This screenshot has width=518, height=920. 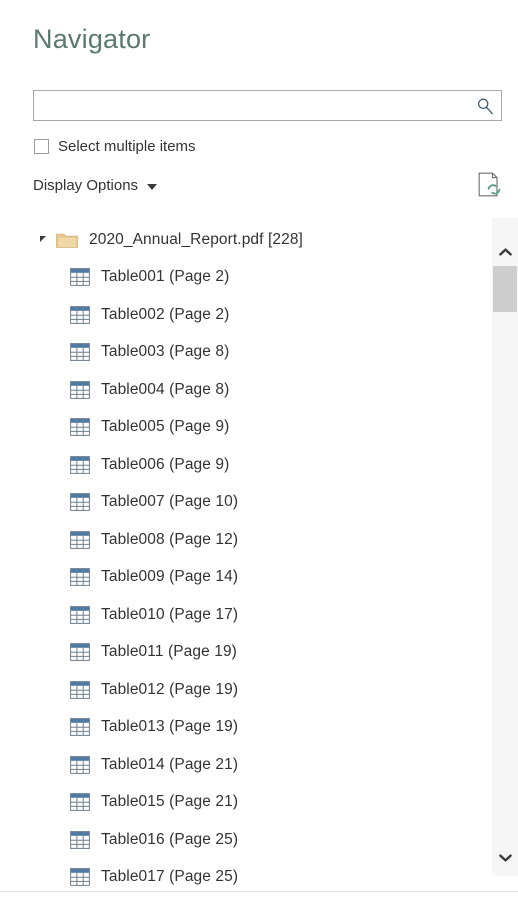 I want to click on tree-row-label: Table017 (Page 25), so click(x=170, y=877).